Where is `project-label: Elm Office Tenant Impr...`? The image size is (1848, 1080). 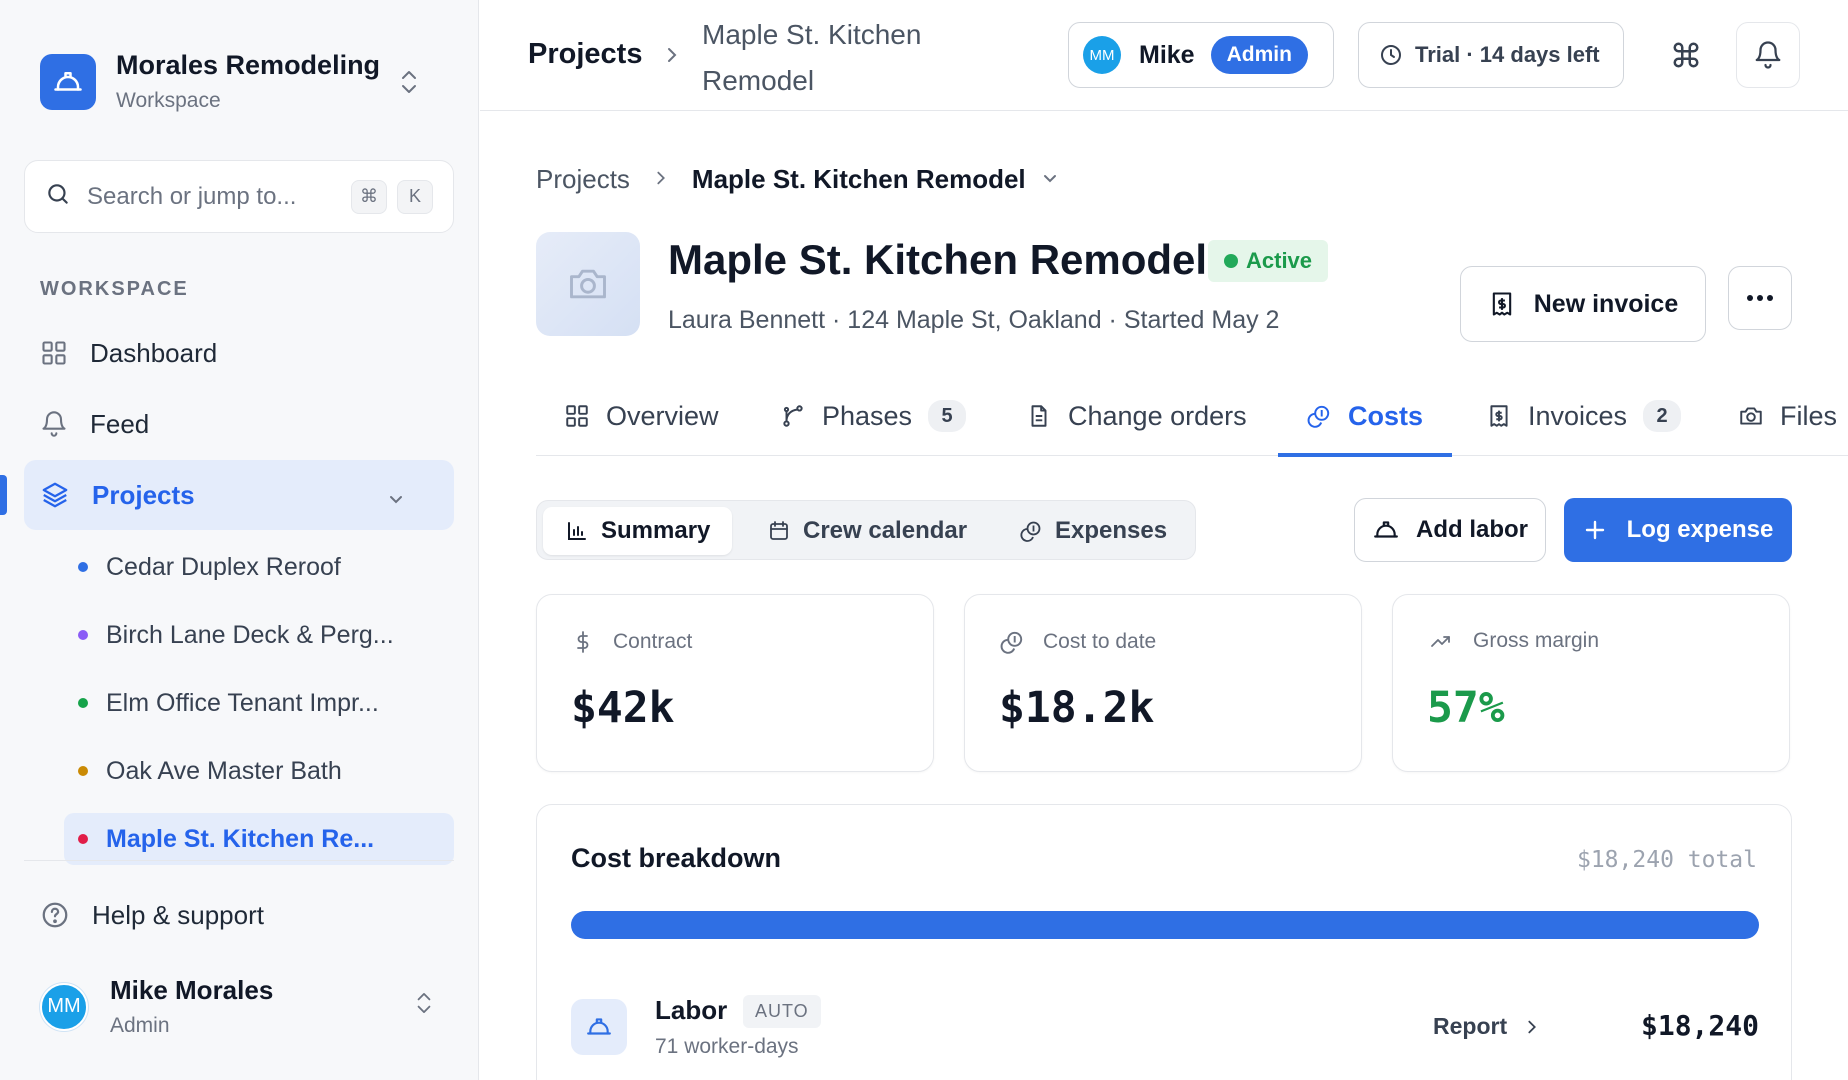 project-label: Elm Office Tenant Impr... is located at coordinates (242, 702).